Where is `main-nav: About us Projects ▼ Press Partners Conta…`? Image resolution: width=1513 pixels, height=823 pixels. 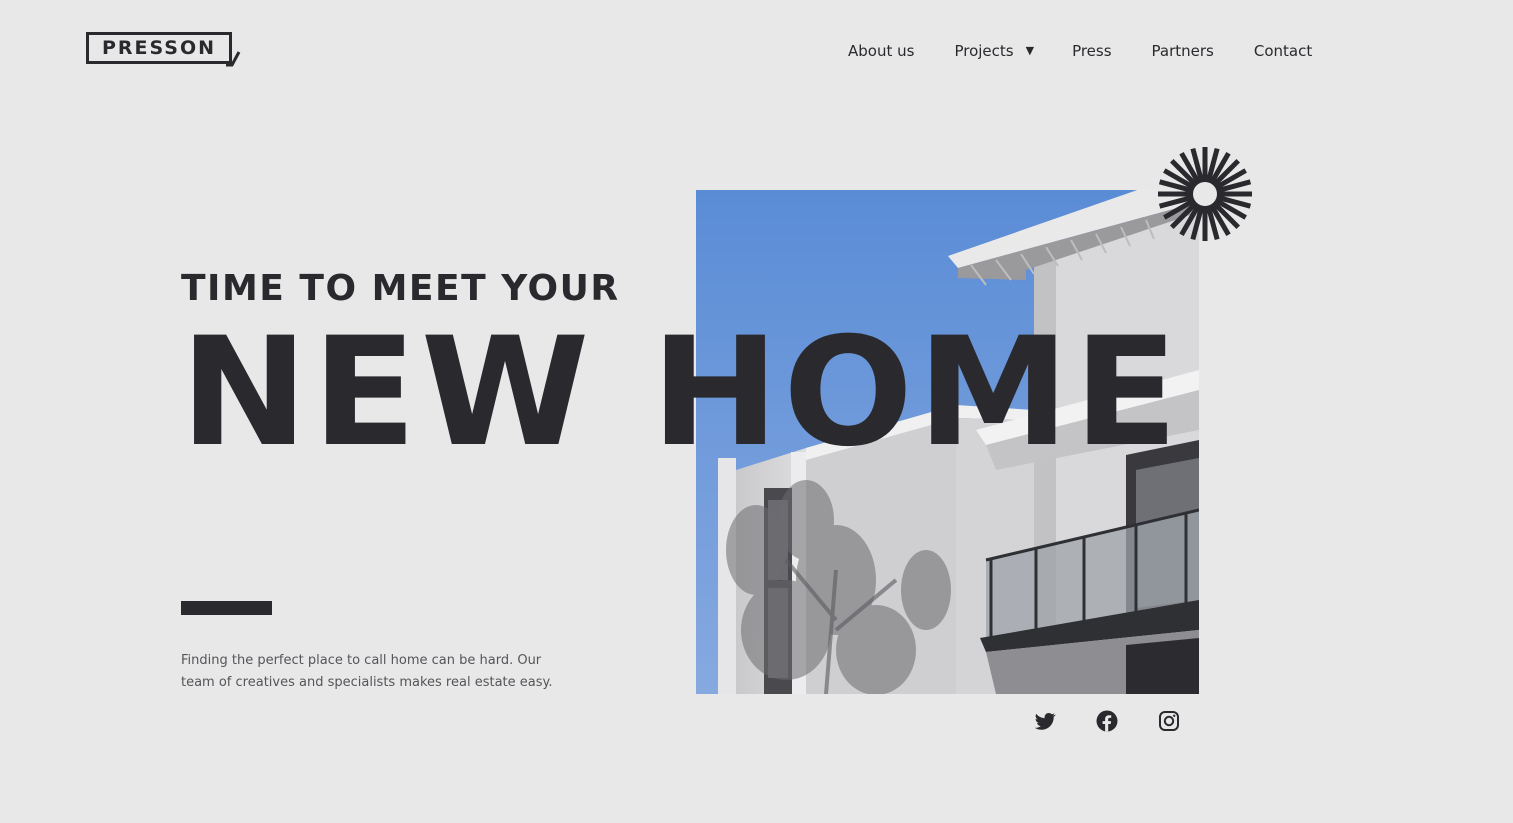
main-nav: About us Projects ▼ Press Partners Conta… is located at coordinates (1080, 51).